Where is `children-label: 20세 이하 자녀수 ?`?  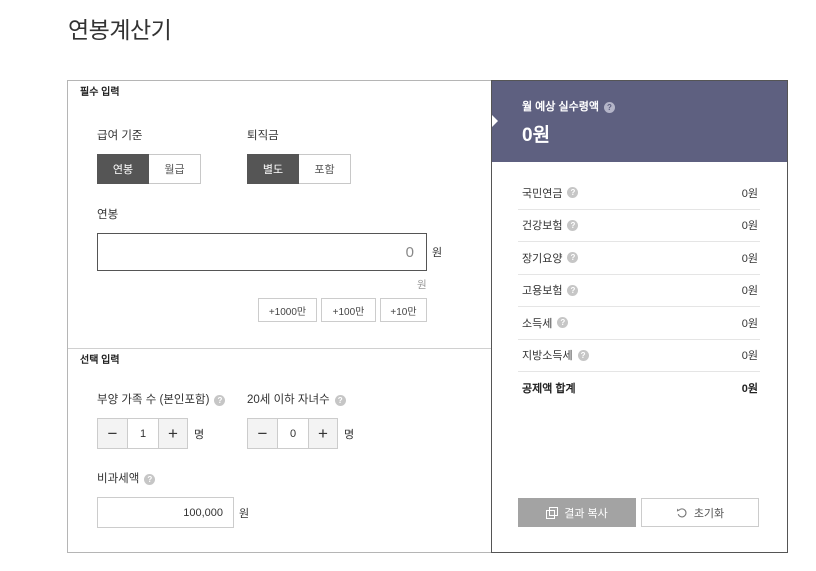
children-label: 20세 이하 자녀수 ? is located at coordinates (296, 400).